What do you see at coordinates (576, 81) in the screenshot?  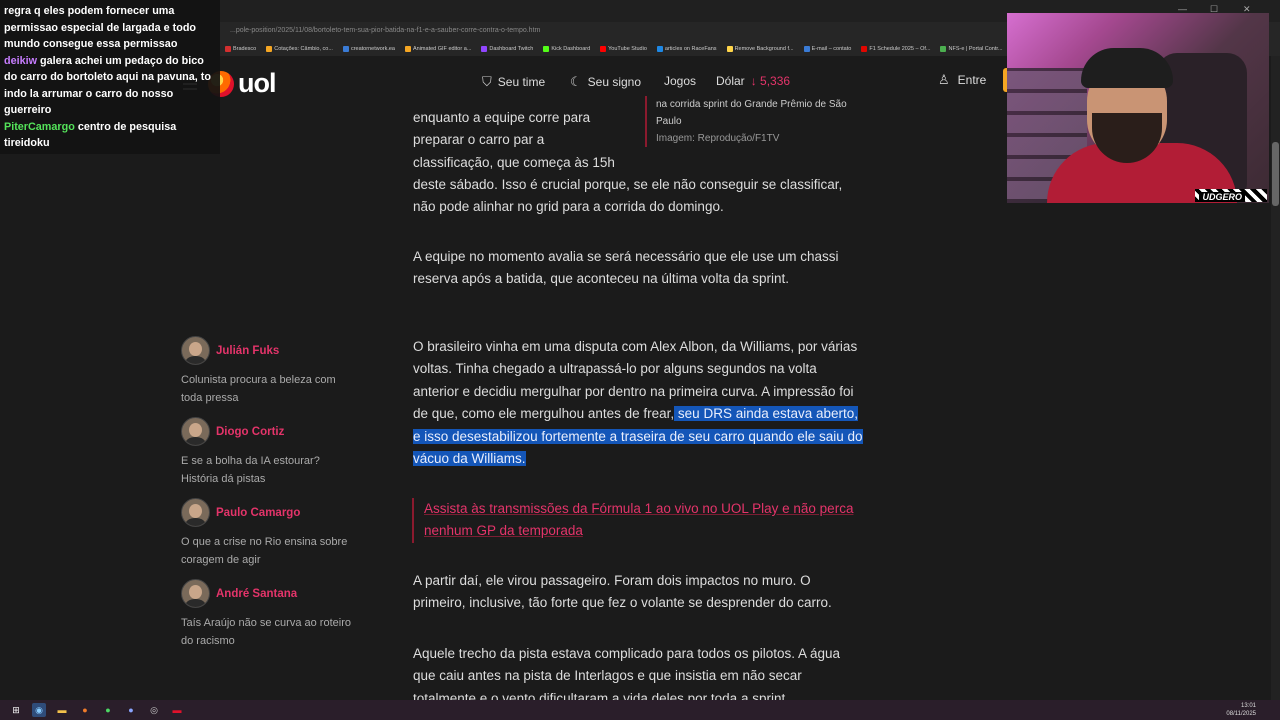 I see `moon-icon: ☾` at bounding box center [576, 81].